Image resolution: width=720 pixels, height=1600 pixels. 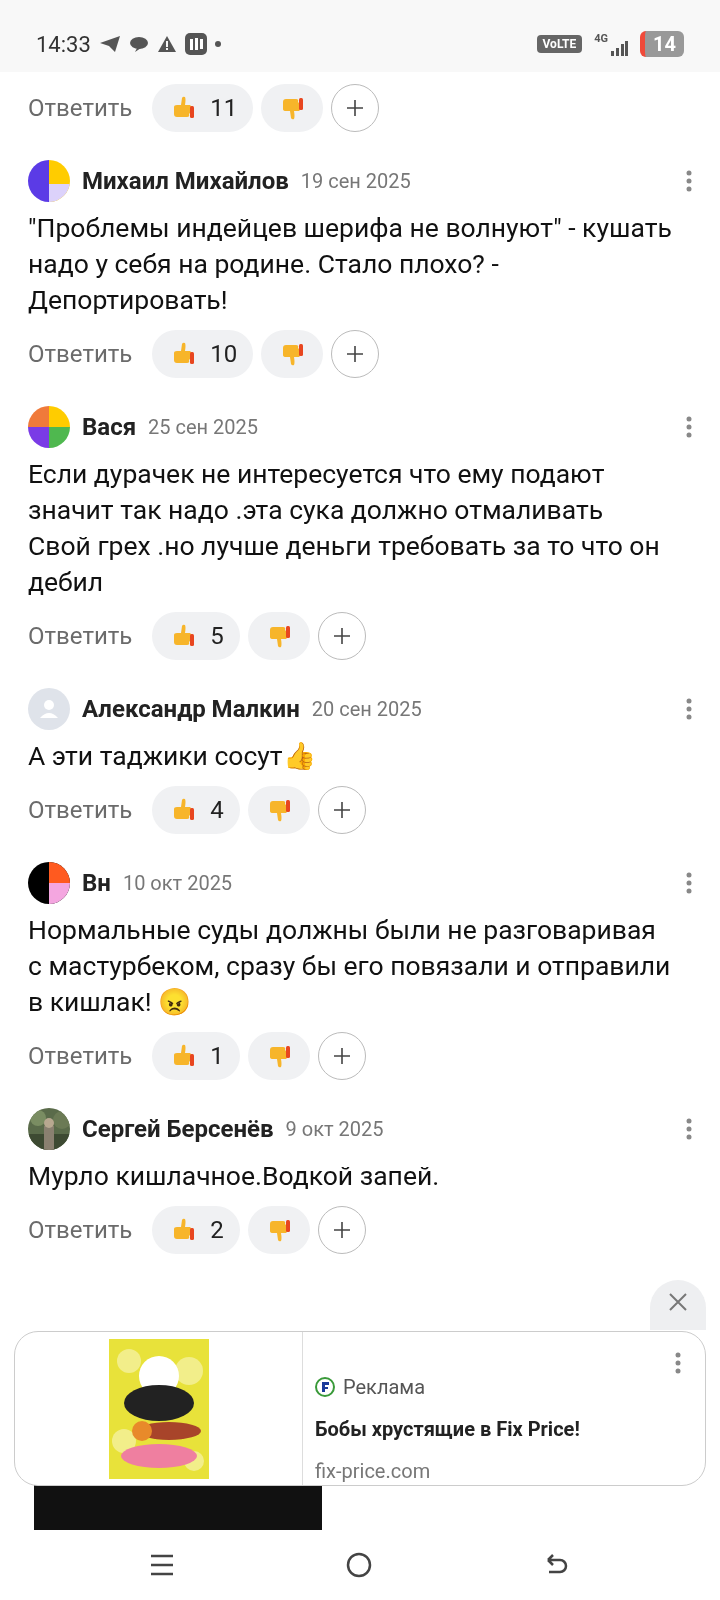 I want to click on author-name: Александр Малкин, so click(x=191, y=709).